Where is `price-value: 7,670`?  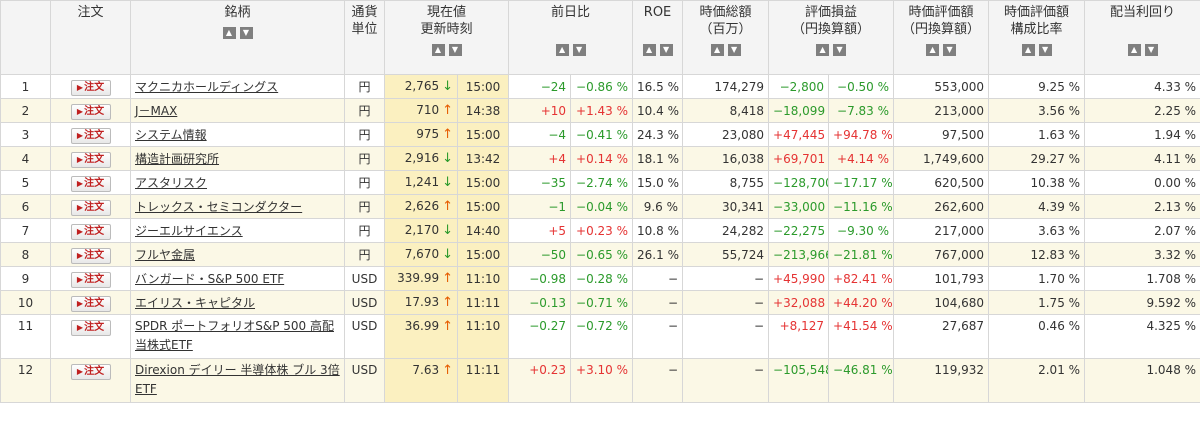 price-value: 7,670 is located at coordinates (422, 254).